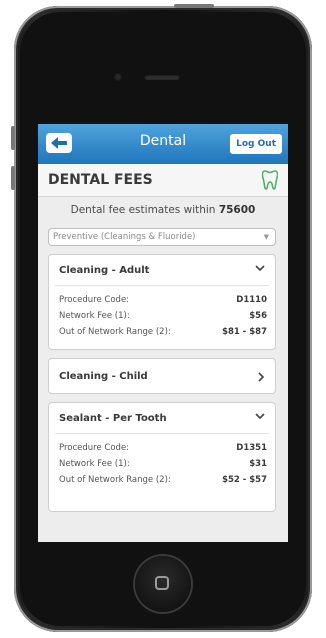 This screenshot has width=326, height=638. I want to click on logout-button: Log Out, so click(256, 144).